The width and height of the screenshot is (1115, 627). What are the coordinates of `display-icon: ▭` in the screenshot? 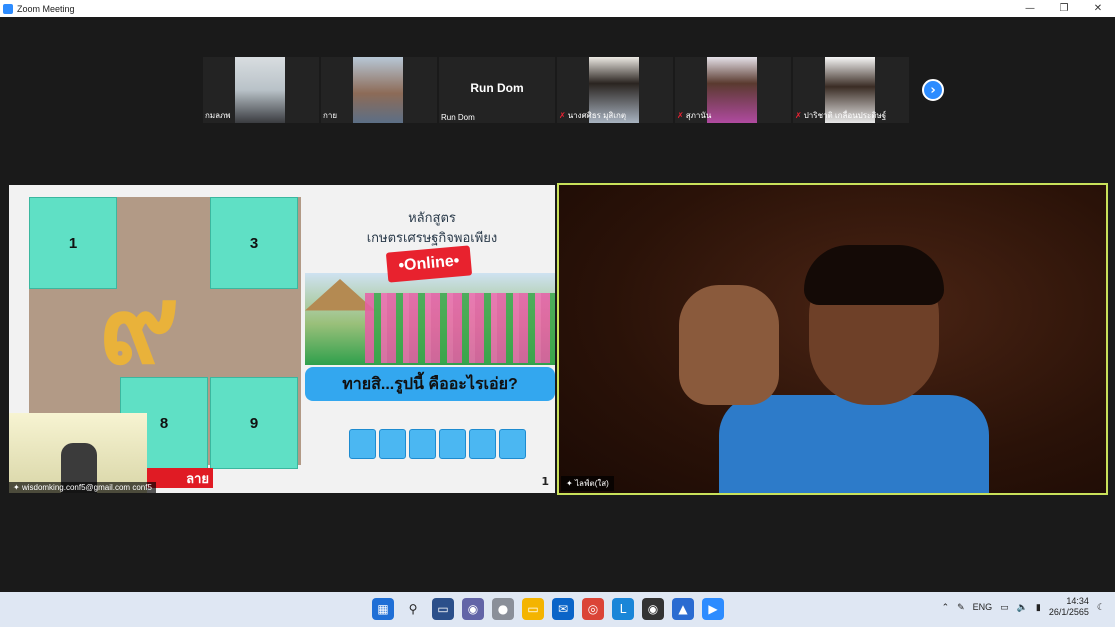 It's located at (1004, 607).